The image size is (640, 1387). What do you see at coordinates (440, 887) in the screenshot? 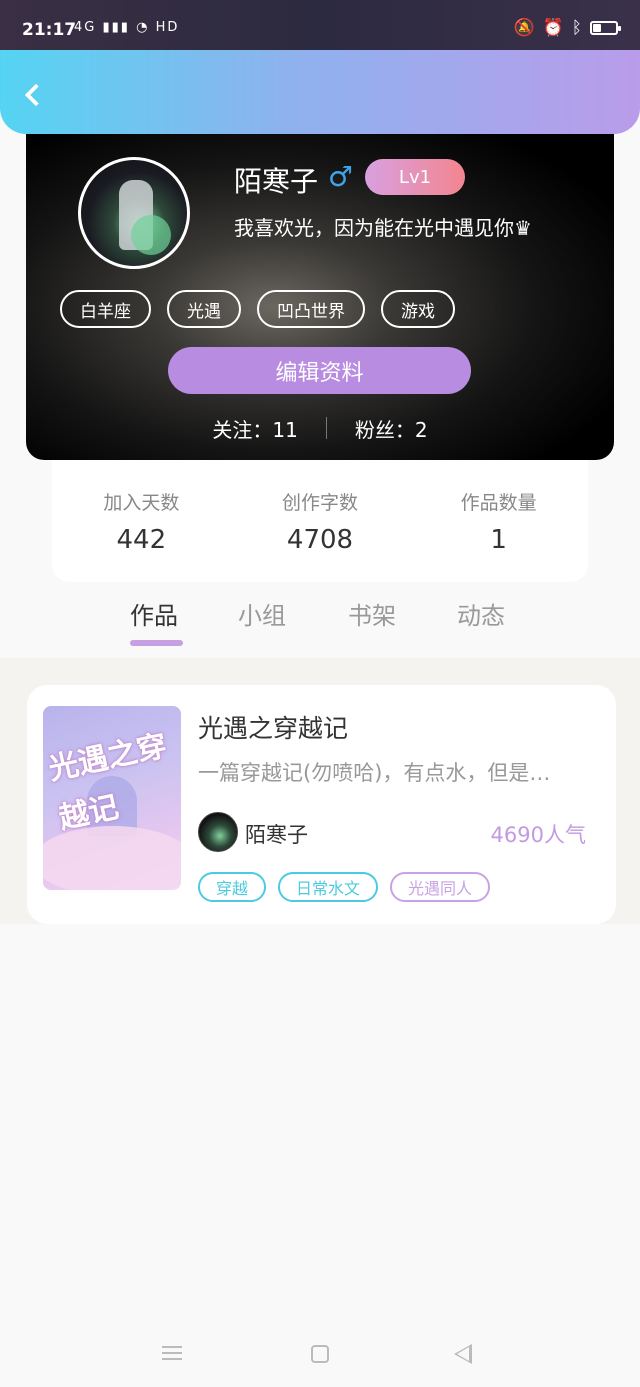
I see `work-tag: 光遇同人` at bounding box center [440, 887].